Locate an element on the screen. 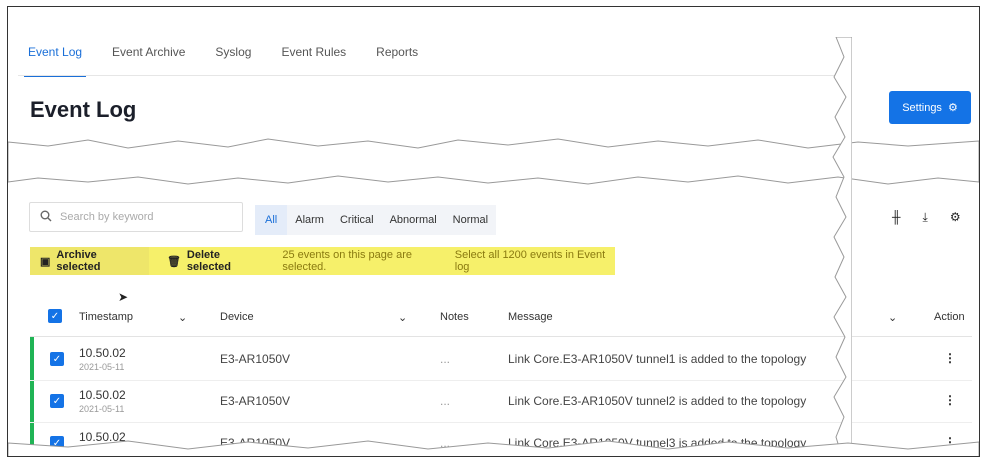 Image resolution: width=986 pixels, height=461 pixels. col-action: Action is located at coordinates (949, 317).